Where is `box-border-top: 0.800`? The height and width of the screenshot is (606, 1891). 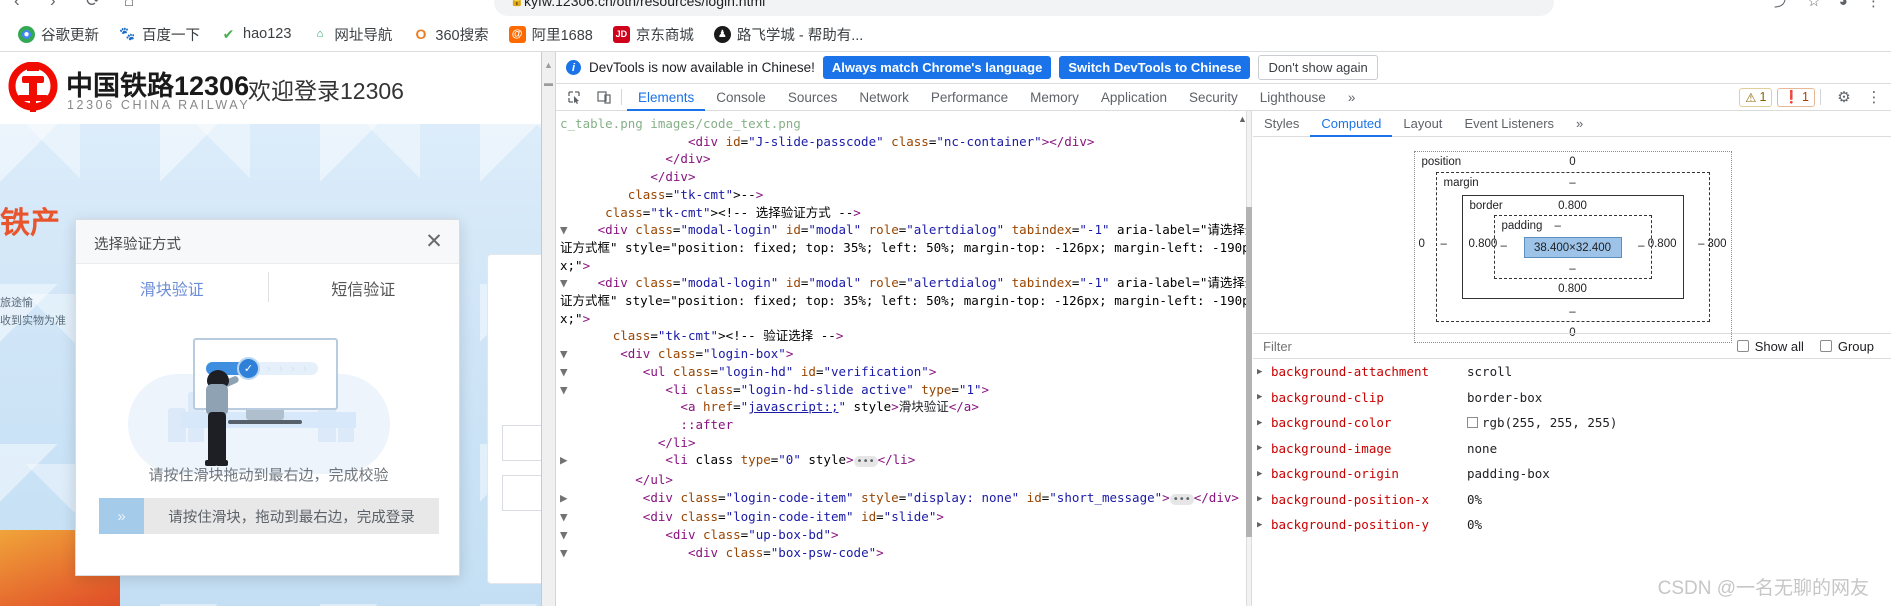 box-border-top: 0.800 is located at coordinates (1572, 206).